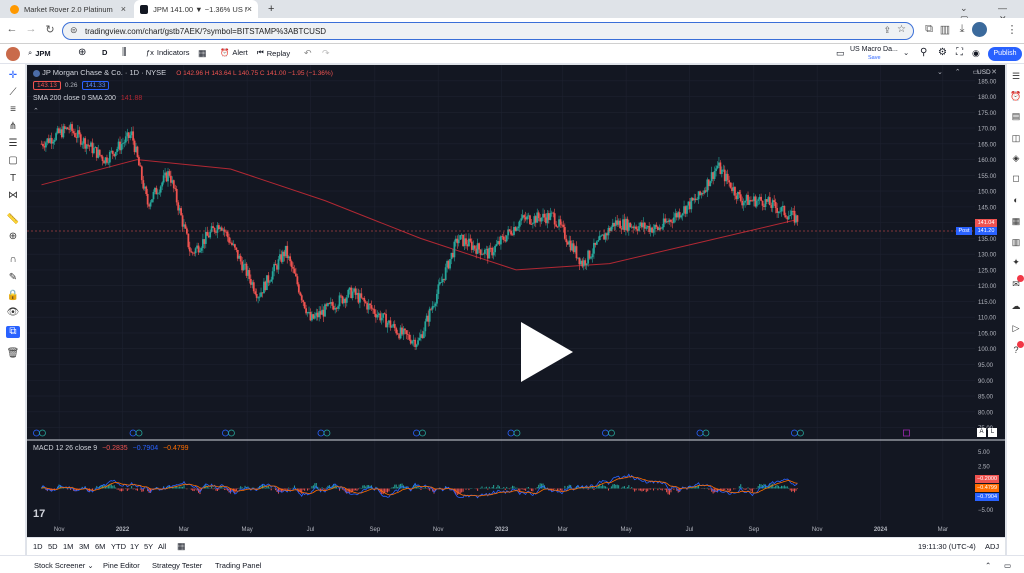 This screenshot has width=1024, height=573. Describe the element at coordinates (1005, 54) in the screenshot. I see `publish-button: Publish` at that location.